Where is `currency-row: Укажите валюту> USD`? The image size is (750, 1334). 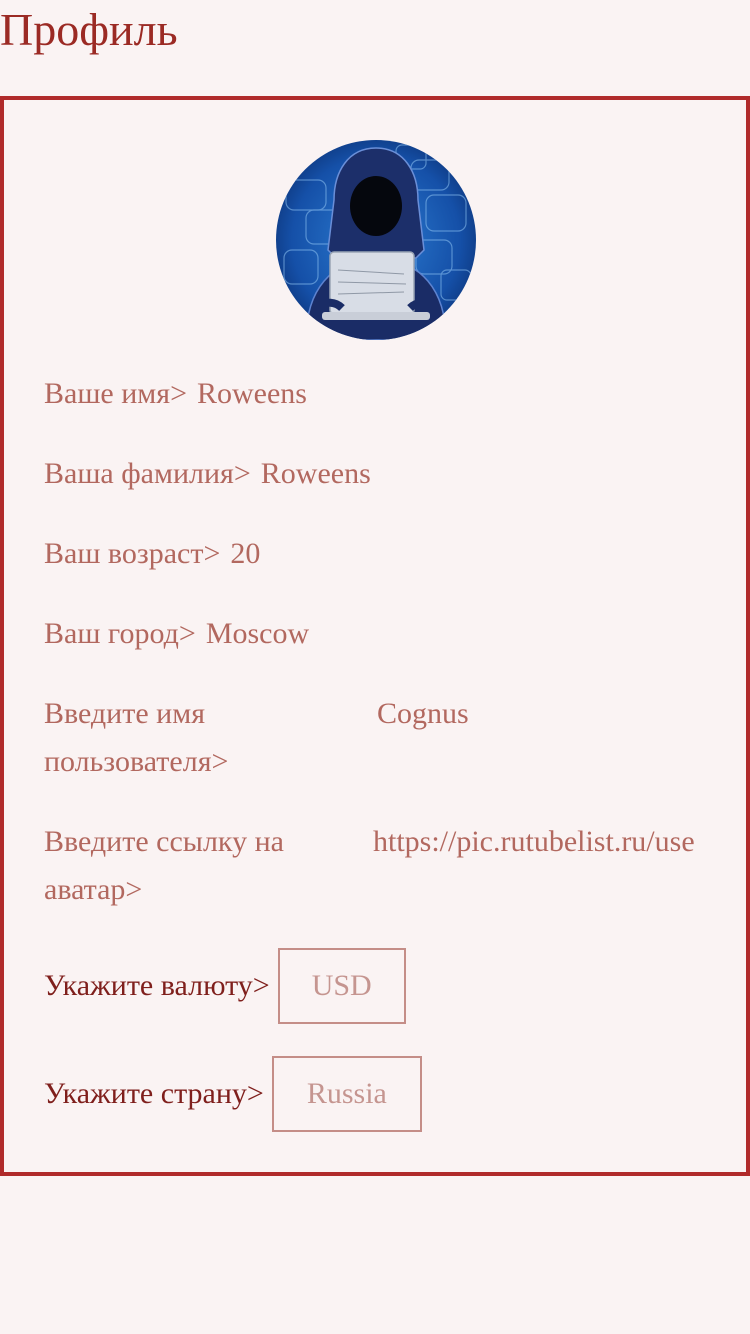
currency-row: Укажите валюту> USD is located at coordinates (225, 986).